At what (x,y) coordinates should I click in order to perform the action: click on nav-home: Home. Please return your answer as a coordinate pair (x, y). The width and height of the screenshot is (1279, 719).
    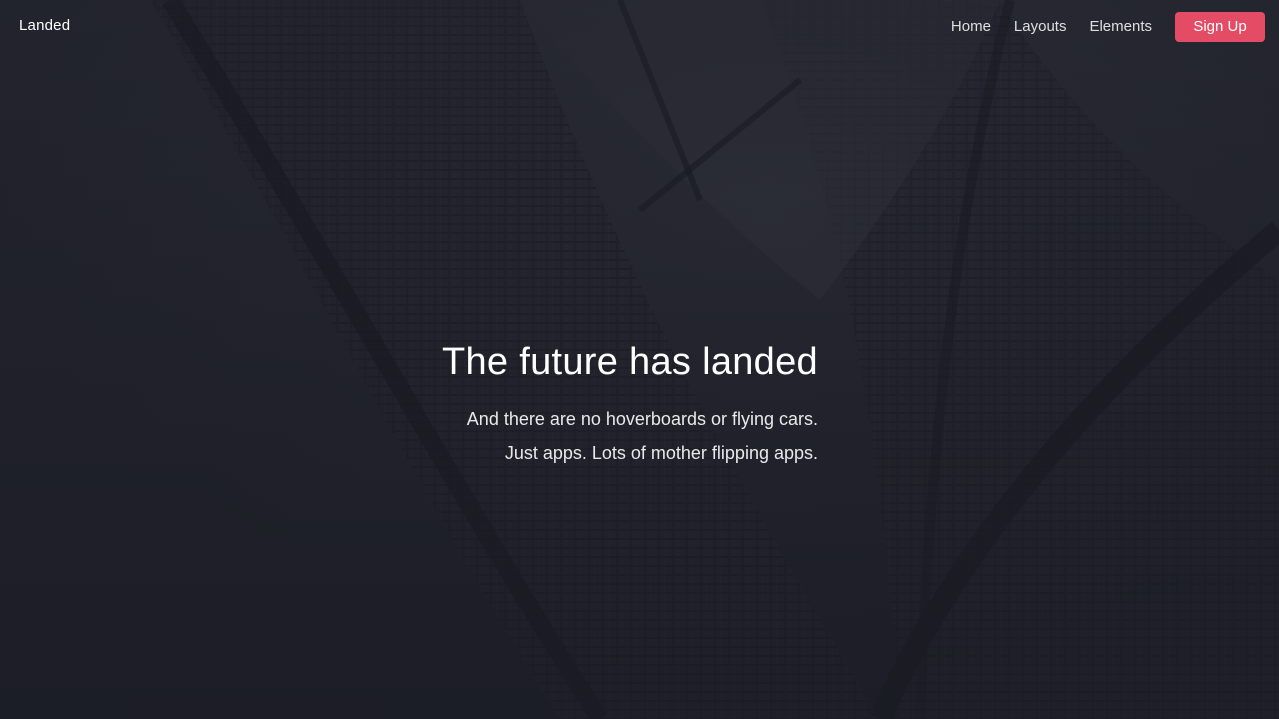
    Looking at the image, I should click on (971, 27).